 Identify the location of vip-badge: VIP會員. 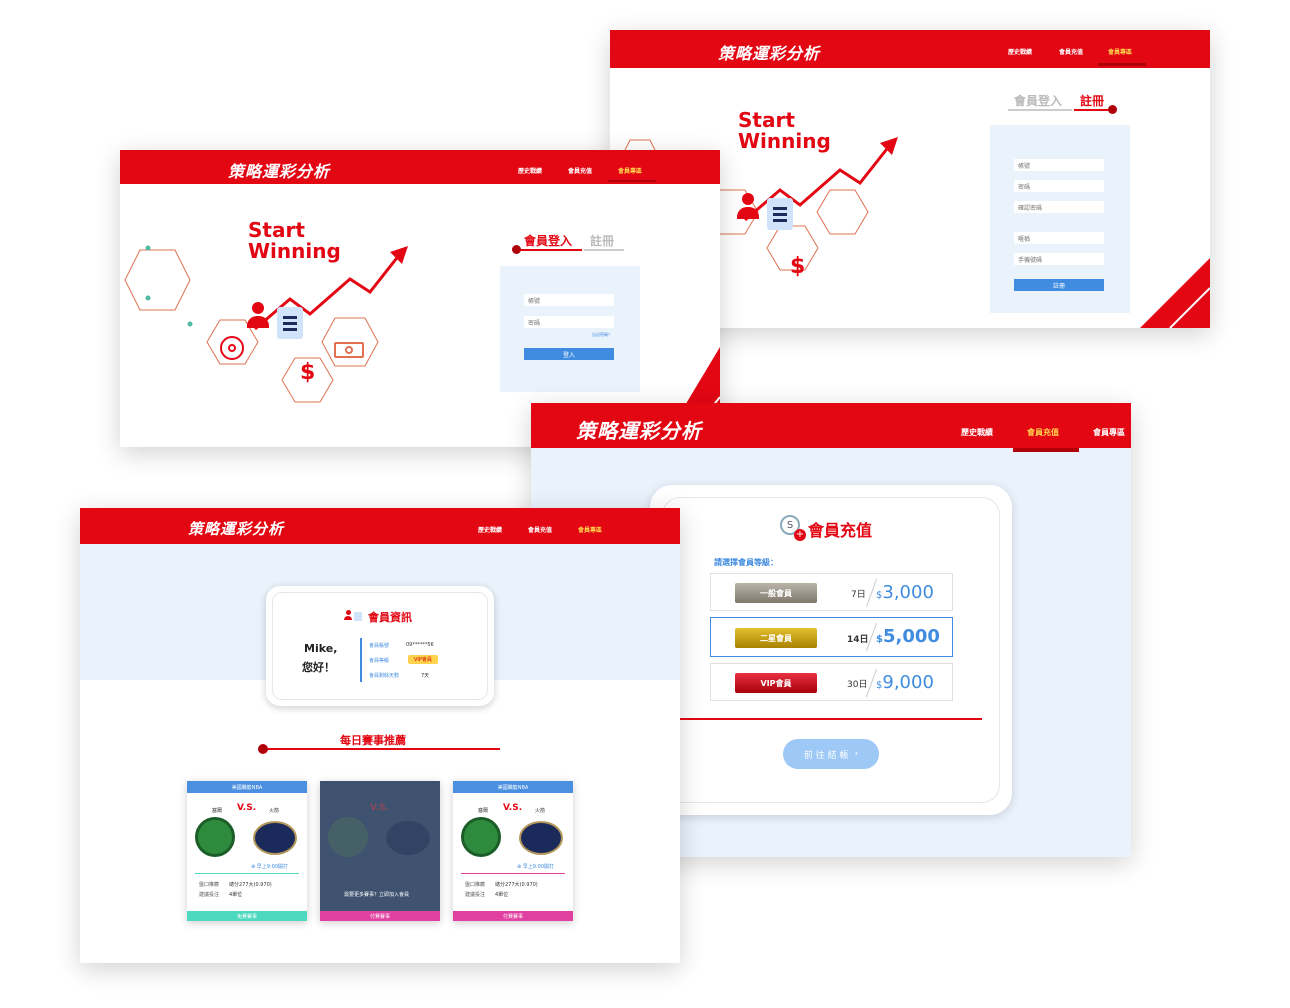
(423, 659).